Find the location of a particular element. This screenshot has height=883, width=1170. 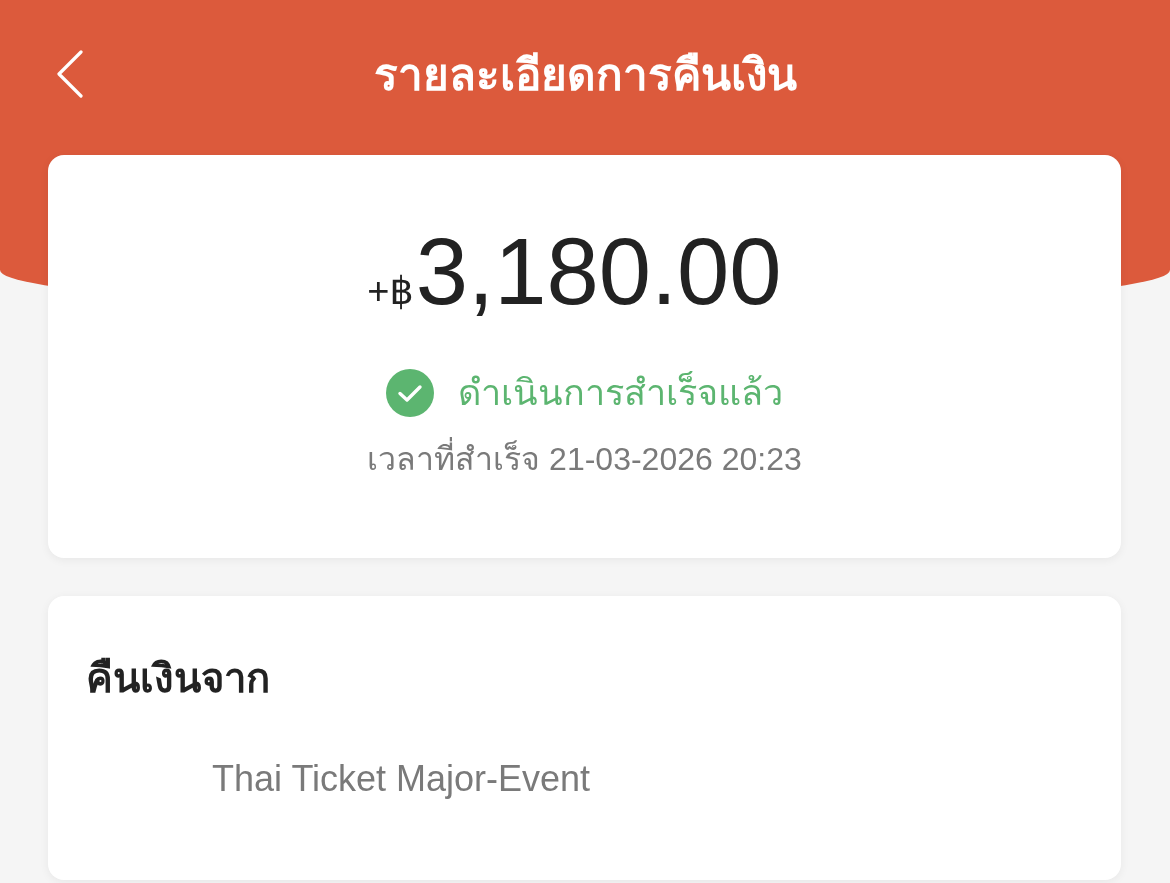

check-circle-icon is located at coordinates (410, 393).